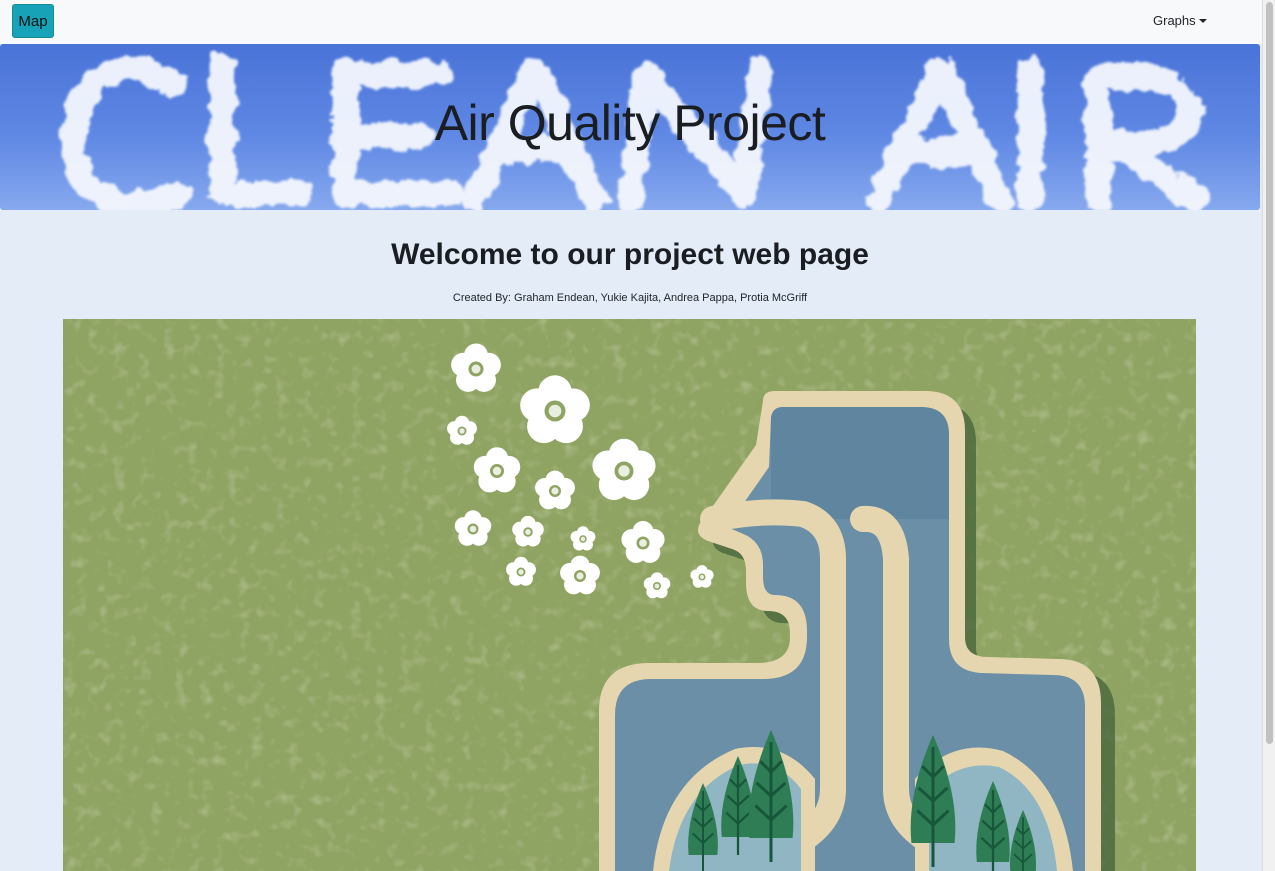 The width and height of the screenshot is (1275, 871). Describe the element at coordinates (631, 22) in the screenshot. I see `navbar: Map Graphs` at that location.